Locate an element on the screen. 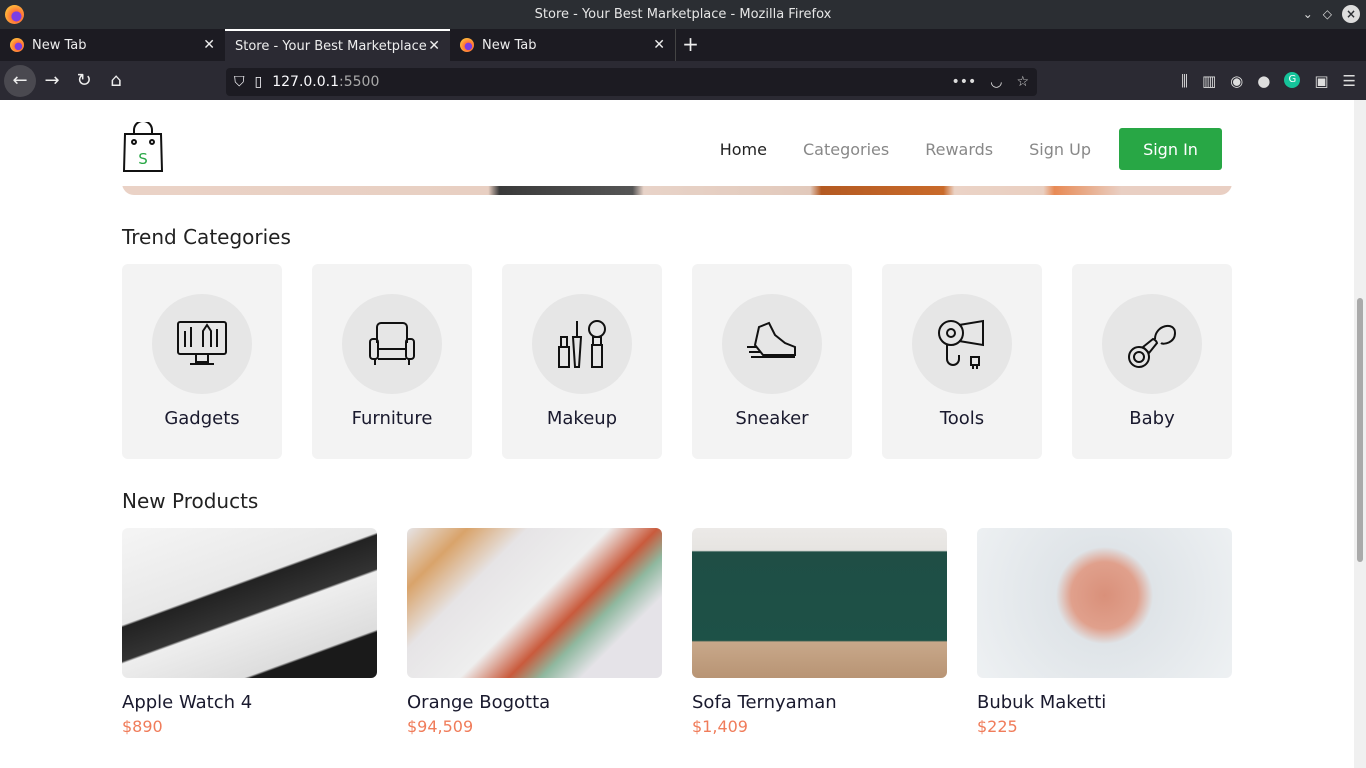 This screenshot has width=1366, height=768. category-tools: Tools is located at coordinates (962, 361).